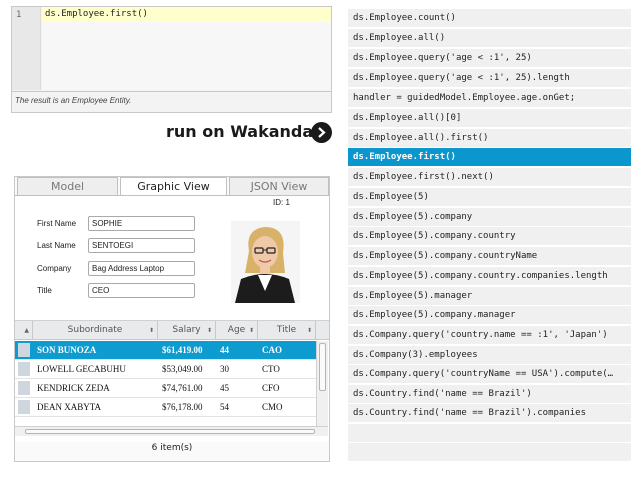 The height and width of the screenshot is (480, 640). I want to click on cell-salary: $53,049.00, so click(182, 369).